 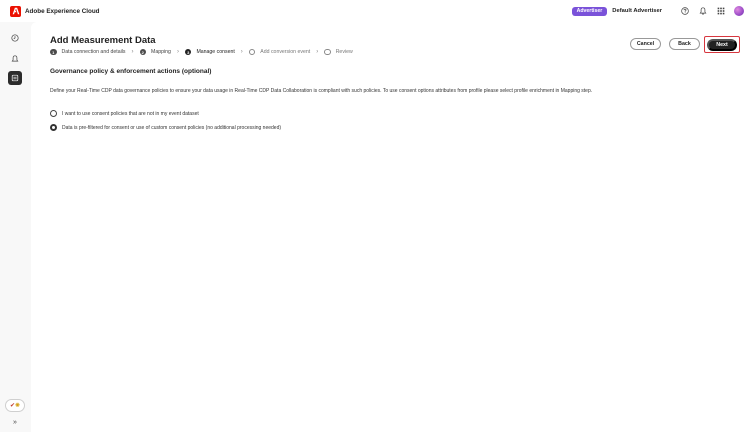 I want to click on step-manage-consent: 3 Manage consent, so click(x=209, y=52).